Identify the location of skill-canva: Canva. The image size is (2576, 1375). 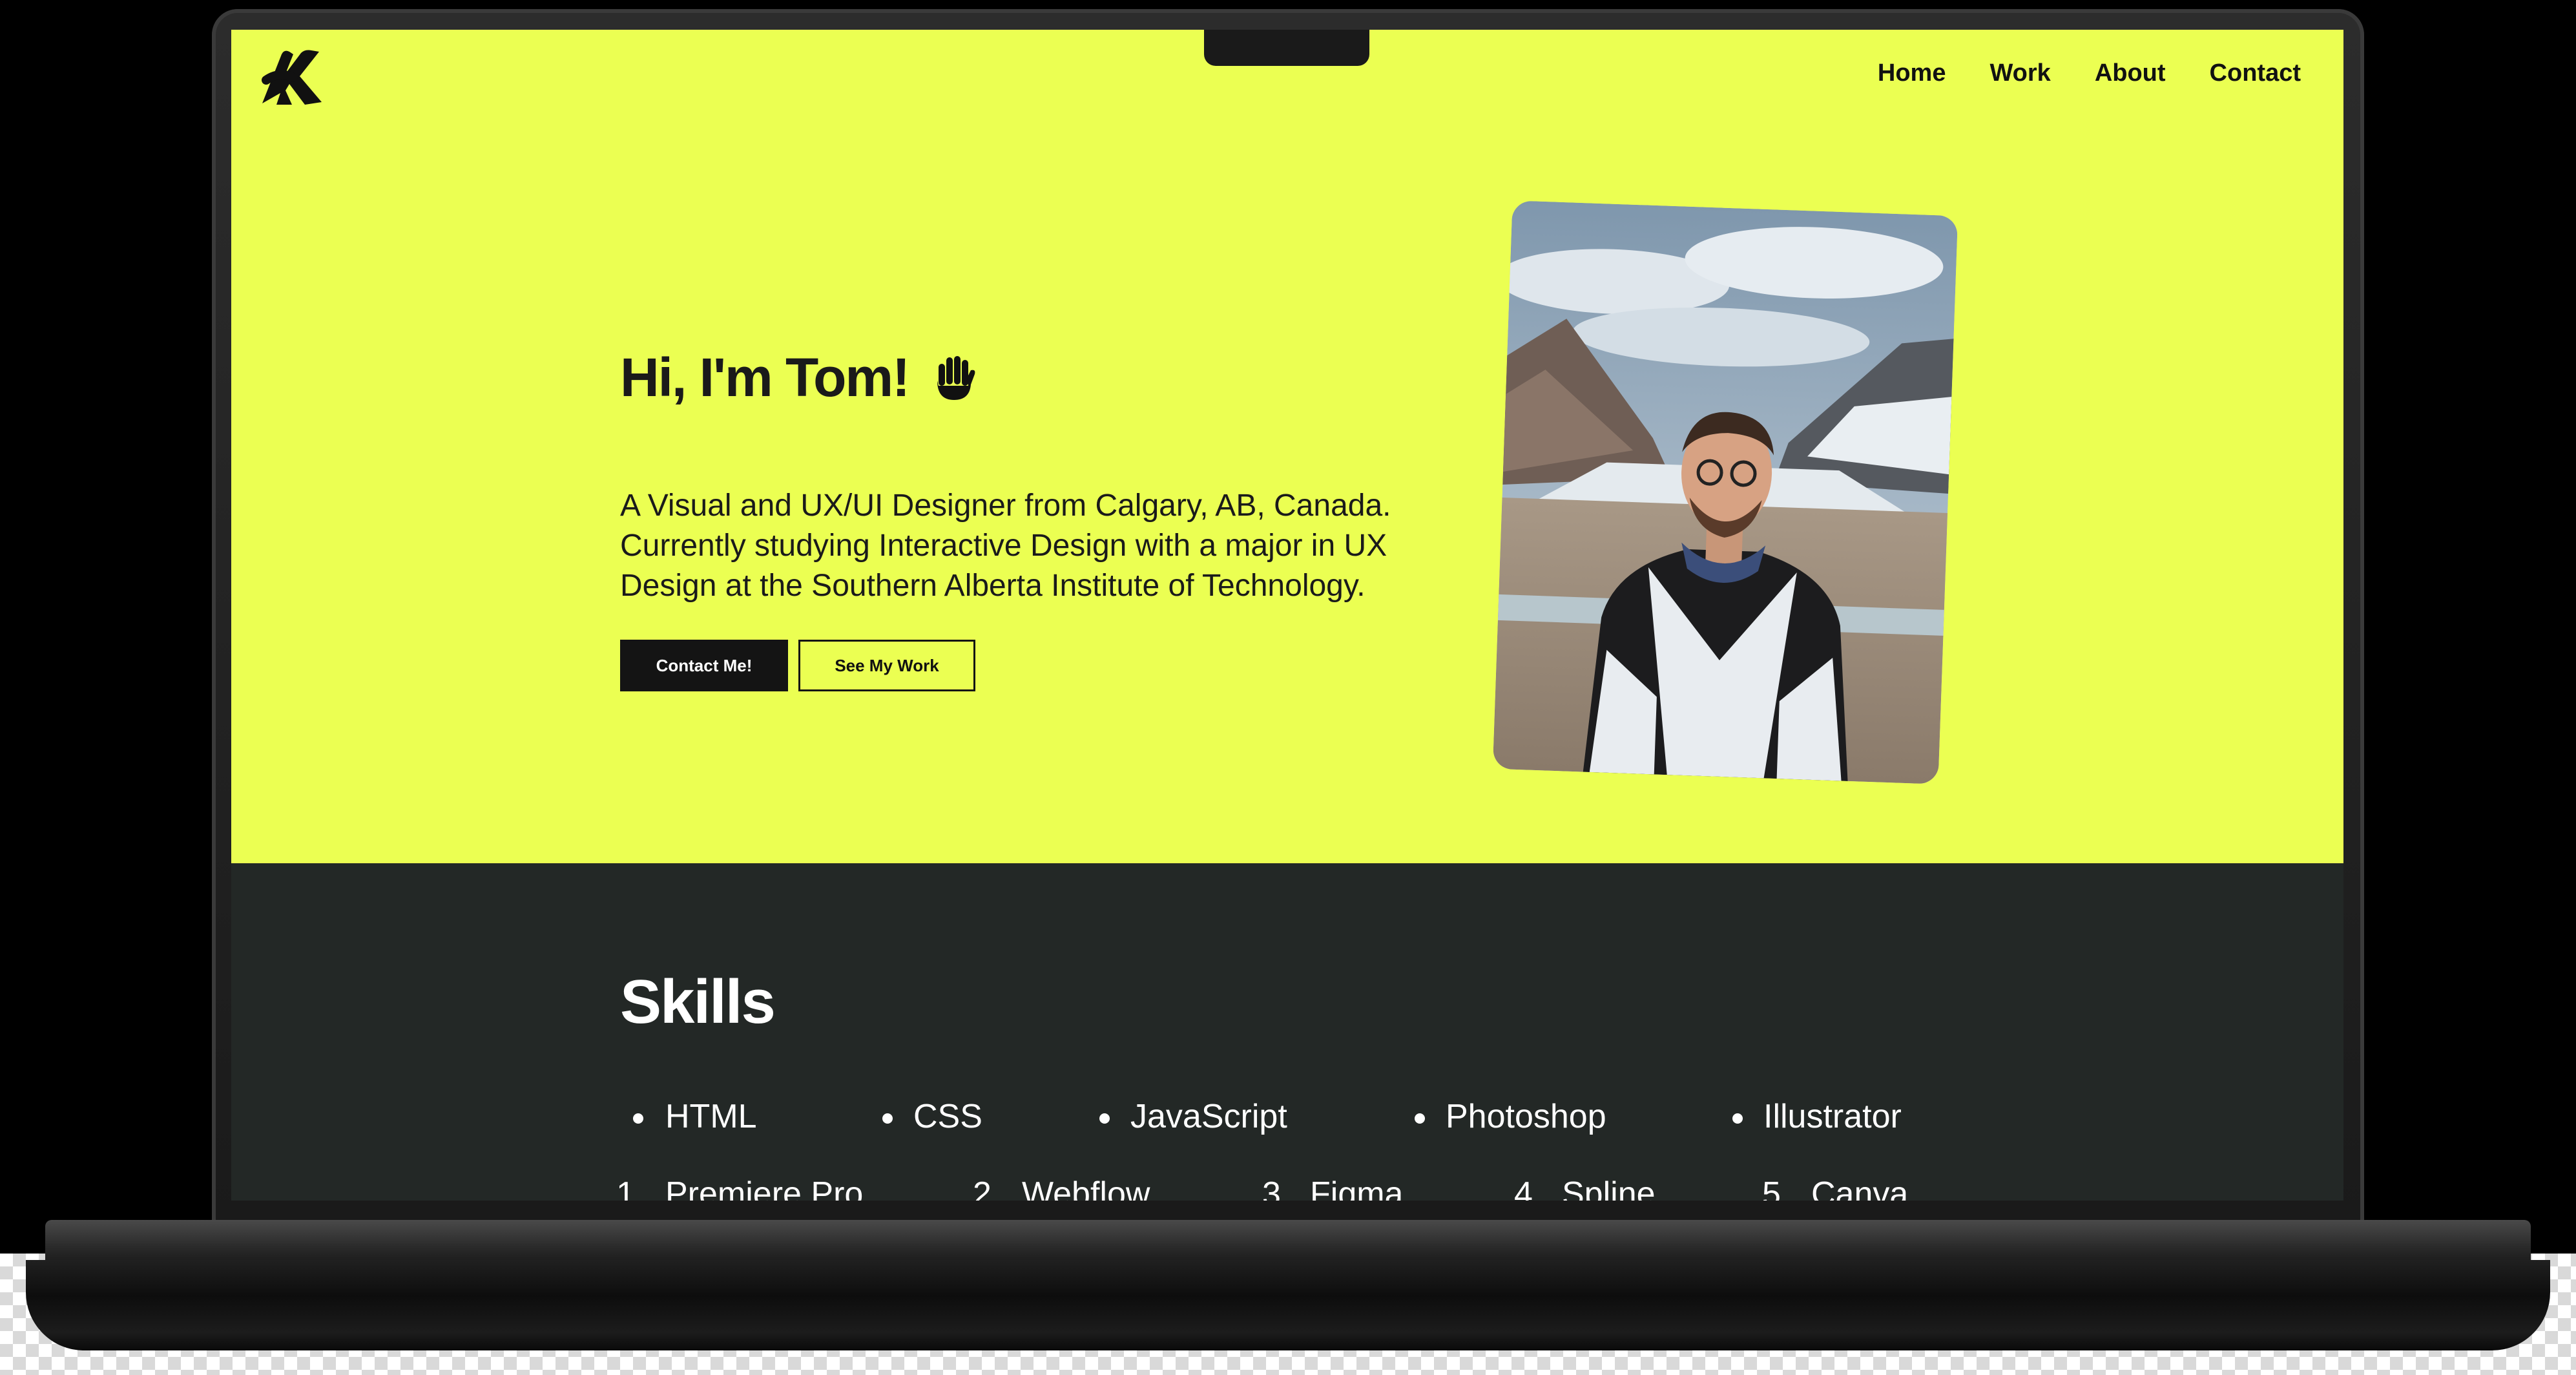
(1860, 1188).